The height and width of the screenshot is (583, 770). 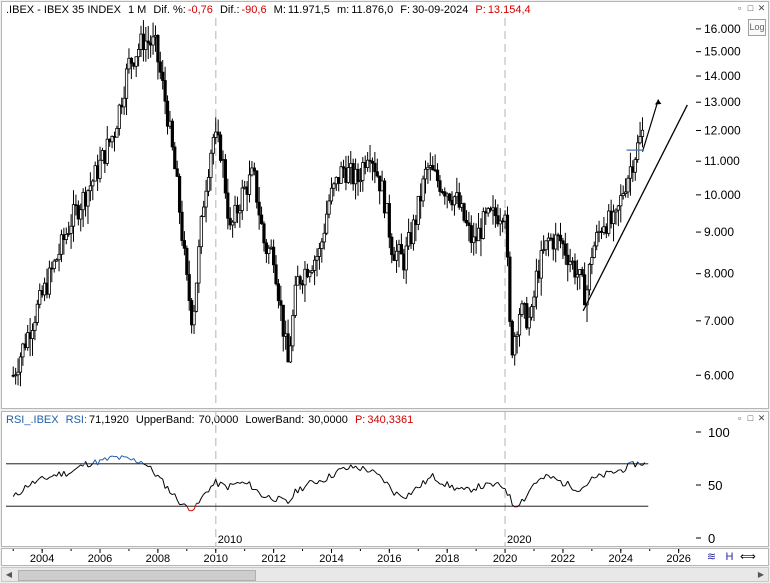 I want to click on horizontal-scrollbar: ◀ ▶, so click(x=385, y=574).